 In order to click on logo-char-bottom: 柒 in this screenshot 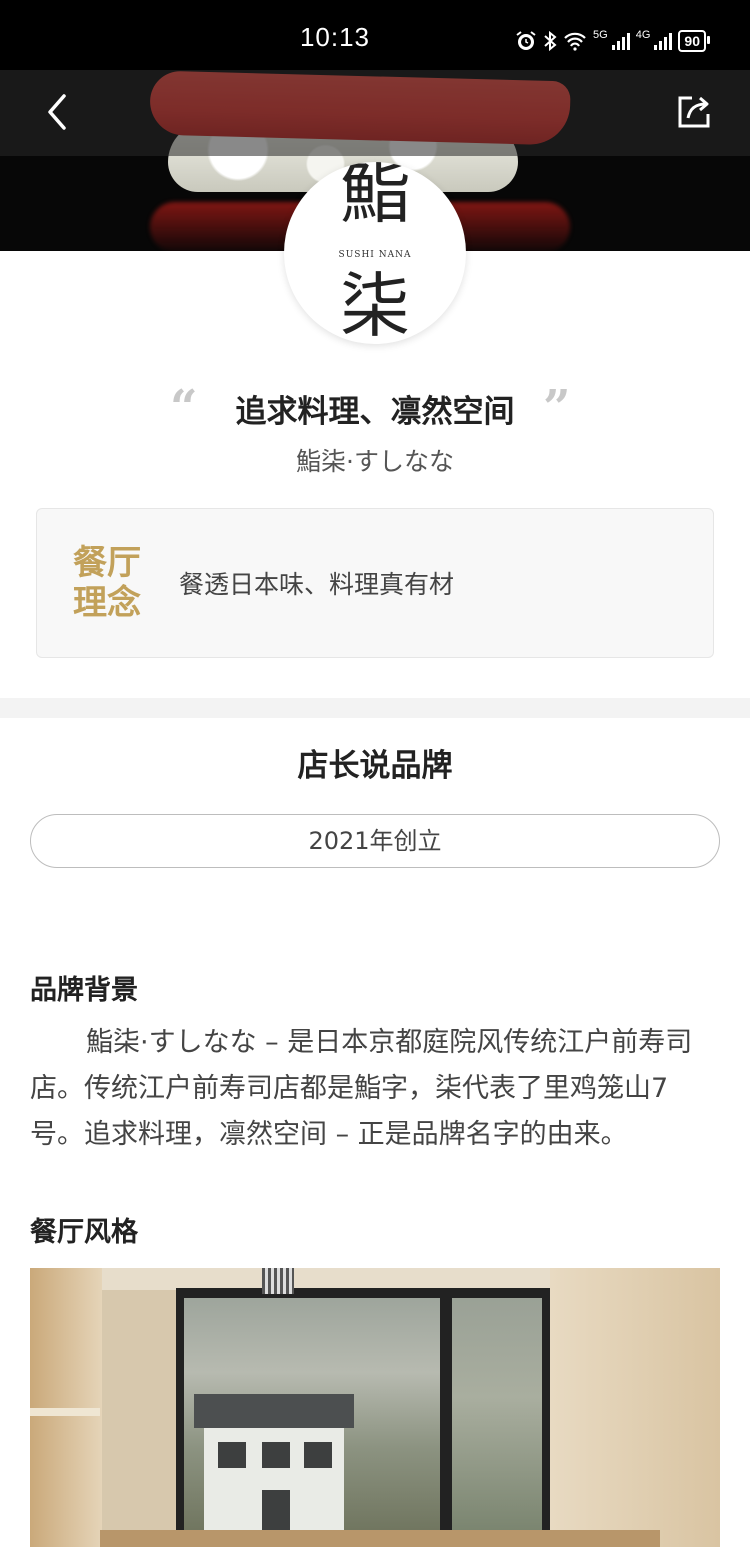, I will do `click(375, 304)`.